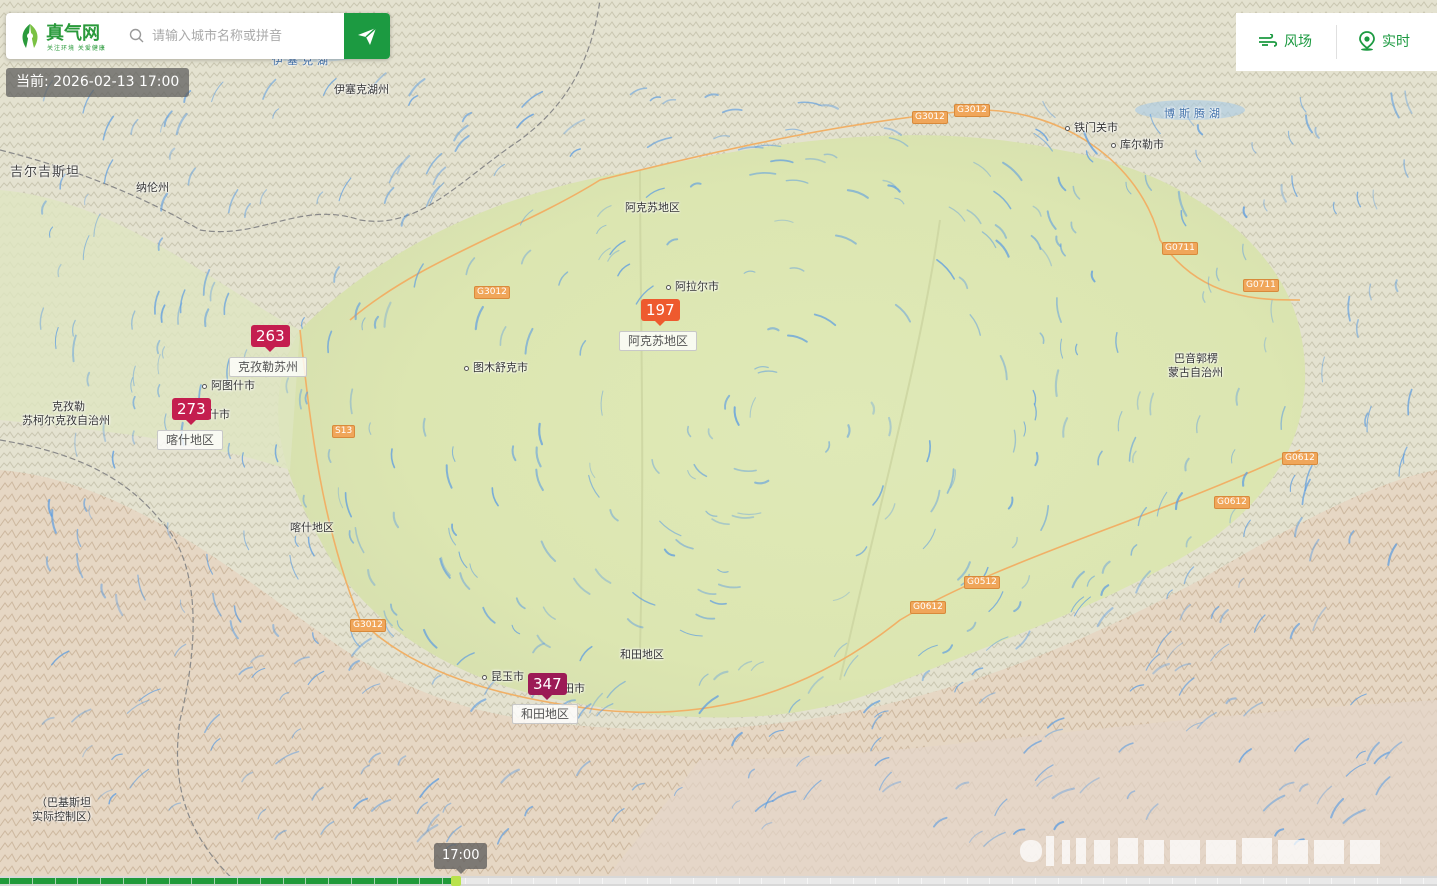 Image resolution: width=1437 pixels, height=886 pixels. What do you see at coordinates (658, 341) in the screenshot?
I see `aqi-region-akesu: 阿克苏地区` at bounding box center [658, 341].